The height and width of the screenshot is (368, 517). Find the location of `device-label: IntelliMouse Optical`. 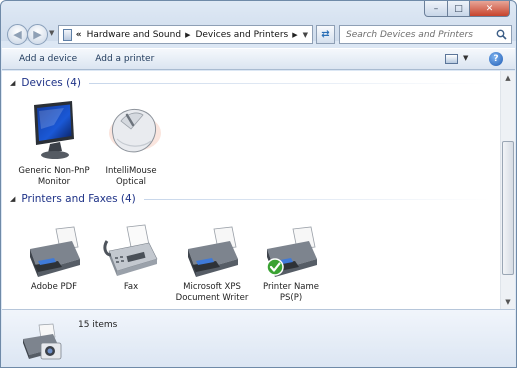

device-label: IntelliMouse Optical is located at coordinates (131, 176).